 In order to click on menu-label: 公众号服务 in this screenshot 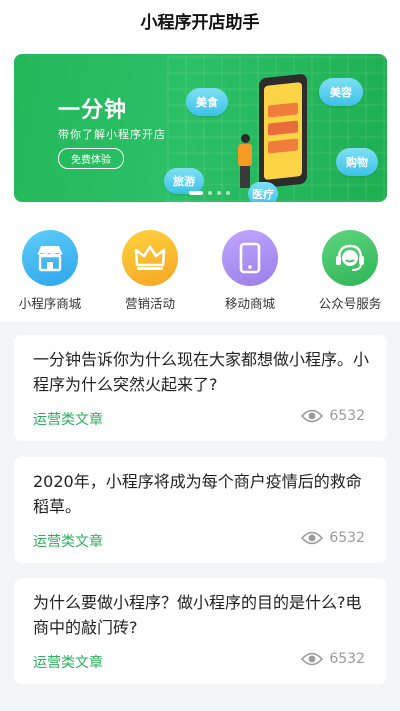, I will do `click(350, 303)`.